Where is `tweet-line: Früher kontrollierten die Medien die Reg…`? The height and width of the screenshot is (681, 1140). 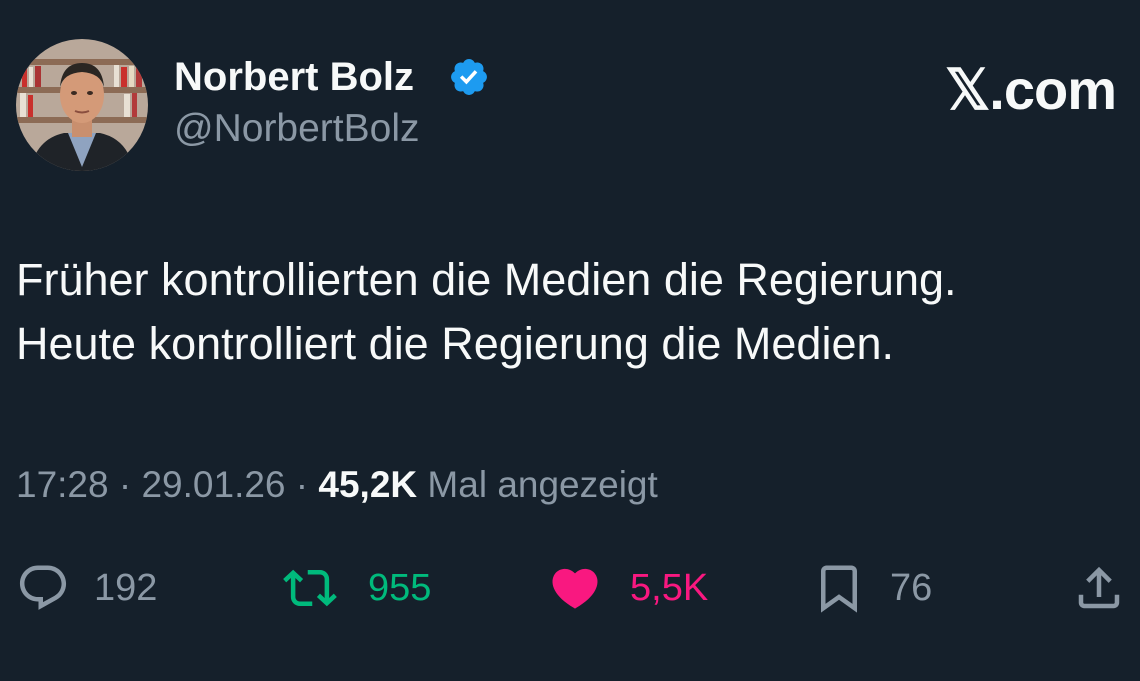 tweet-line: Früher kontrollierten die Medien die Reg… is located at coordinates (486, 279).